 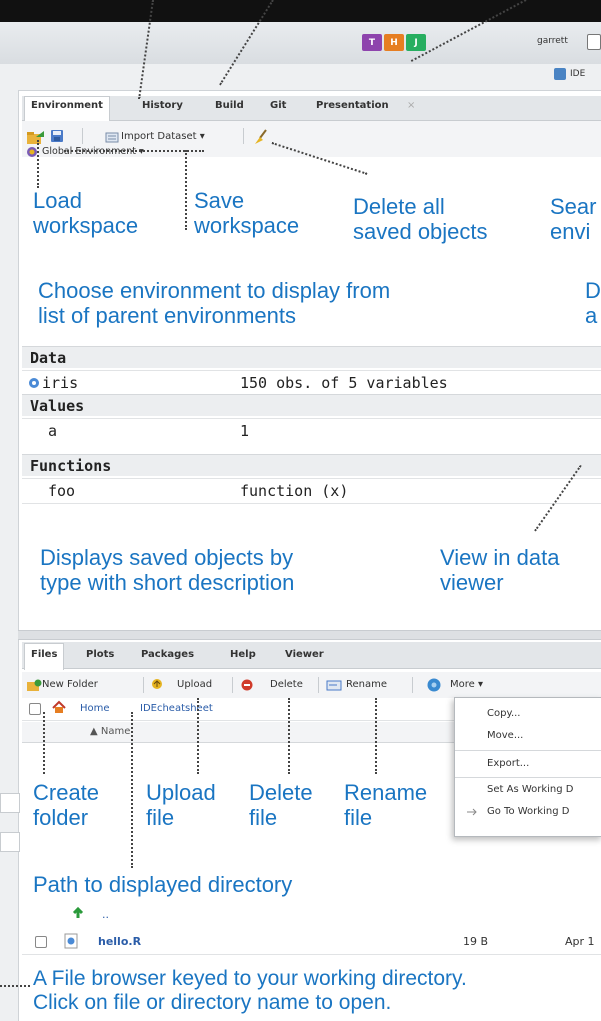 I want to click on files-toolbar, so click(x=311, y=685).